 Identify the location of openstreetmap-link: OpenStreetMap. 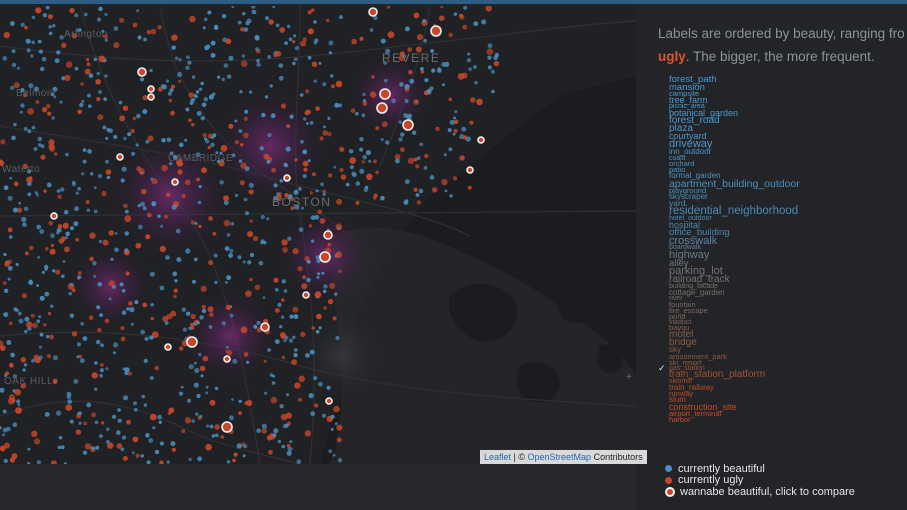
(560, 457).